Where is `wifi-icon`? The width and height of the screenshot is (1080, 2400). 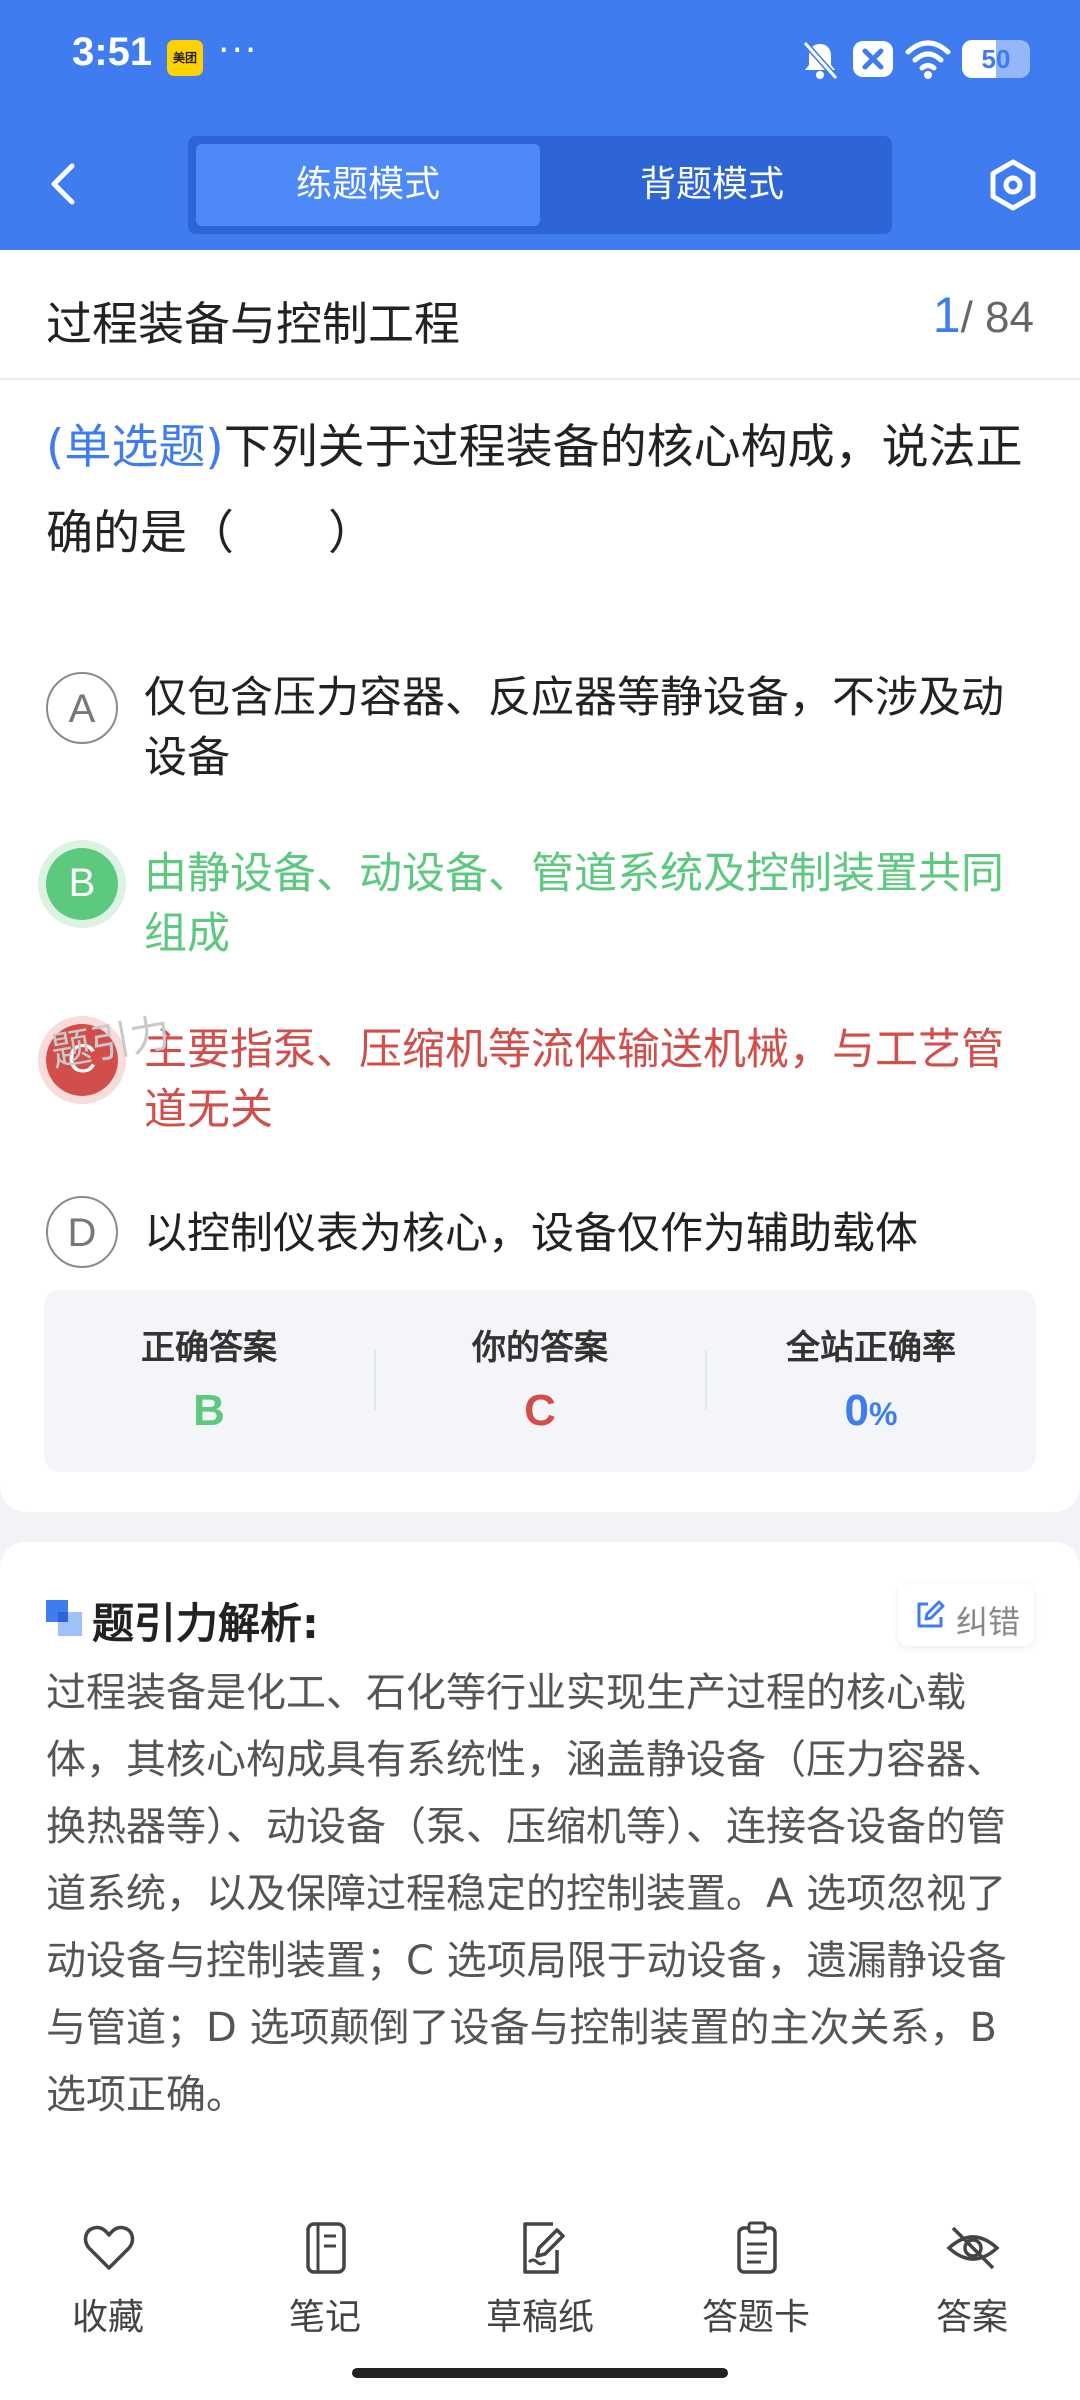 wifi-icon is located at coordinates (928, 59).